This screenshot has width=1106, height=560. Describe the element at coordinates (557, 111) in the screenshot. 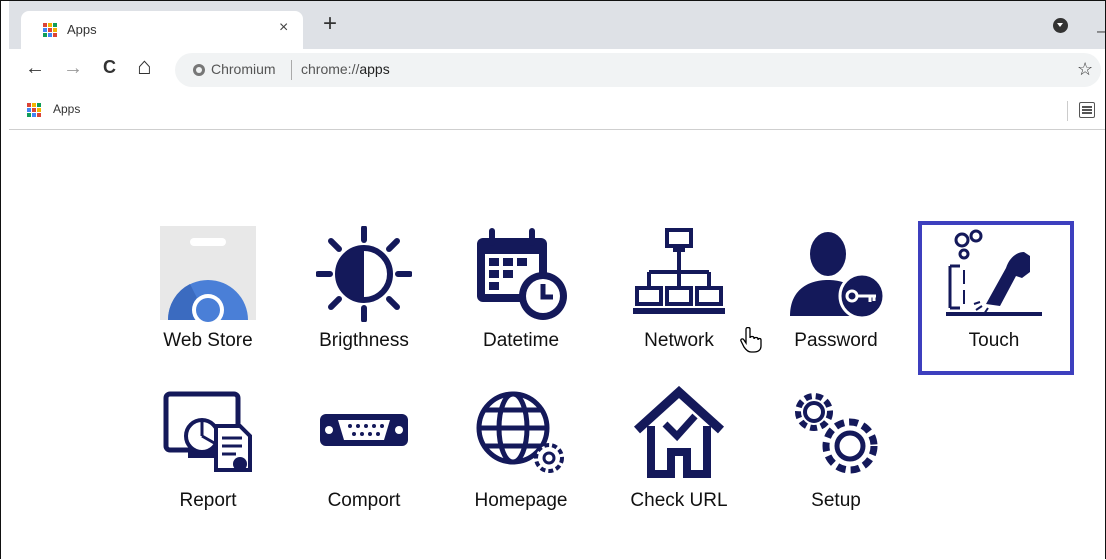

I see `bookmarks-bar: Apps` at that location.